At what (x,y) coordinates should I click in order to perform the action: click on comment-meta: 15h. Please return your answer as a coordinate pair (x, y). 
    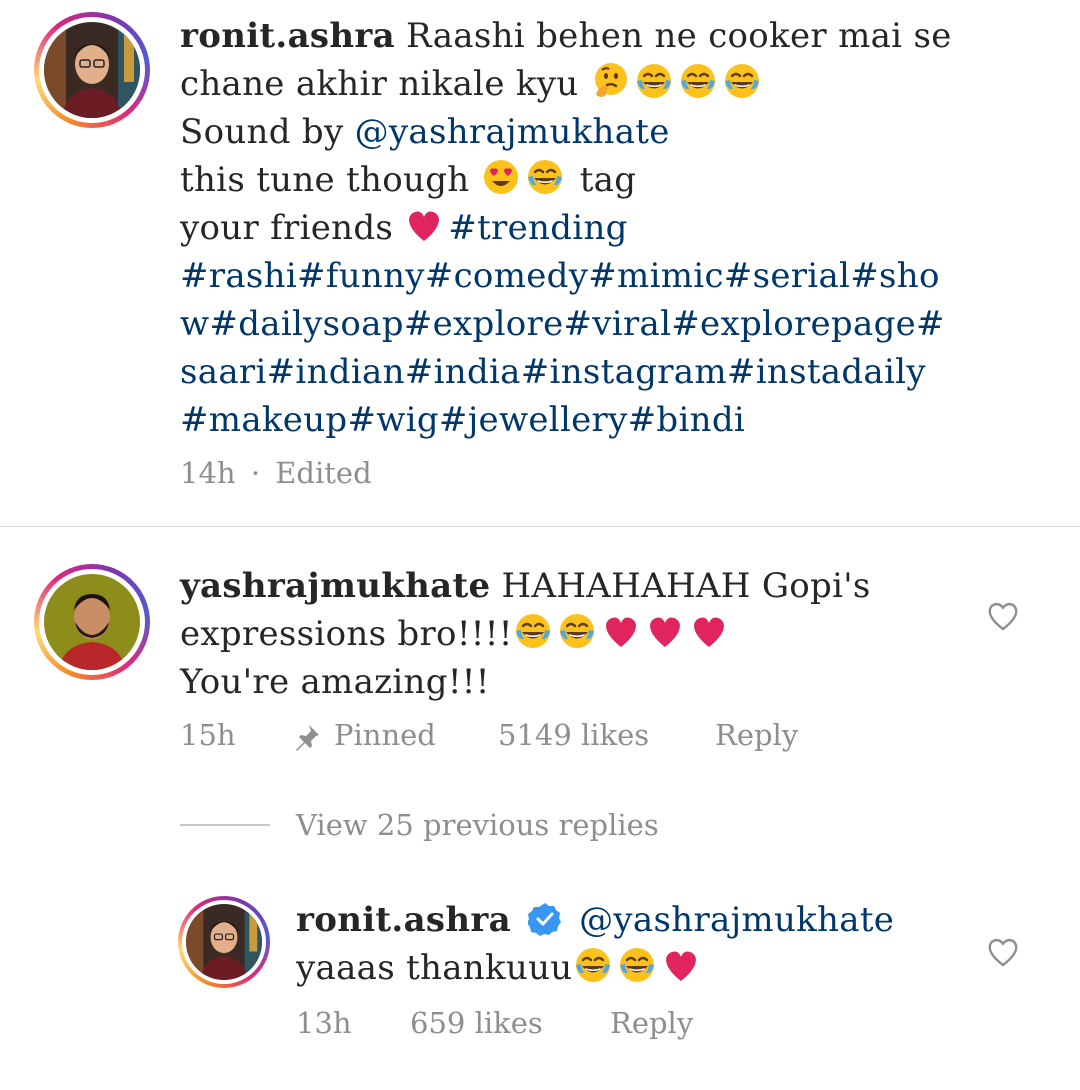
    Looking at the image, I should click on (208, 735).